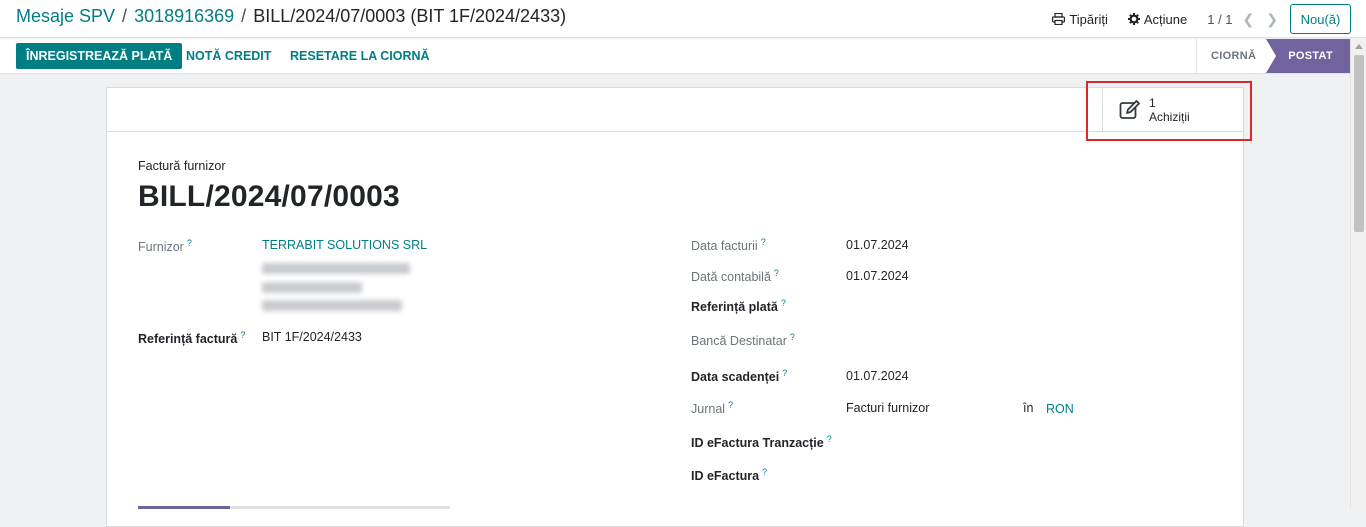 The image size is (1366, 527). What do you see at coordinates (1272, 19) in the screenshot?
I see `chevron-right-icon: ❯` at bounding box center [1272, 19].